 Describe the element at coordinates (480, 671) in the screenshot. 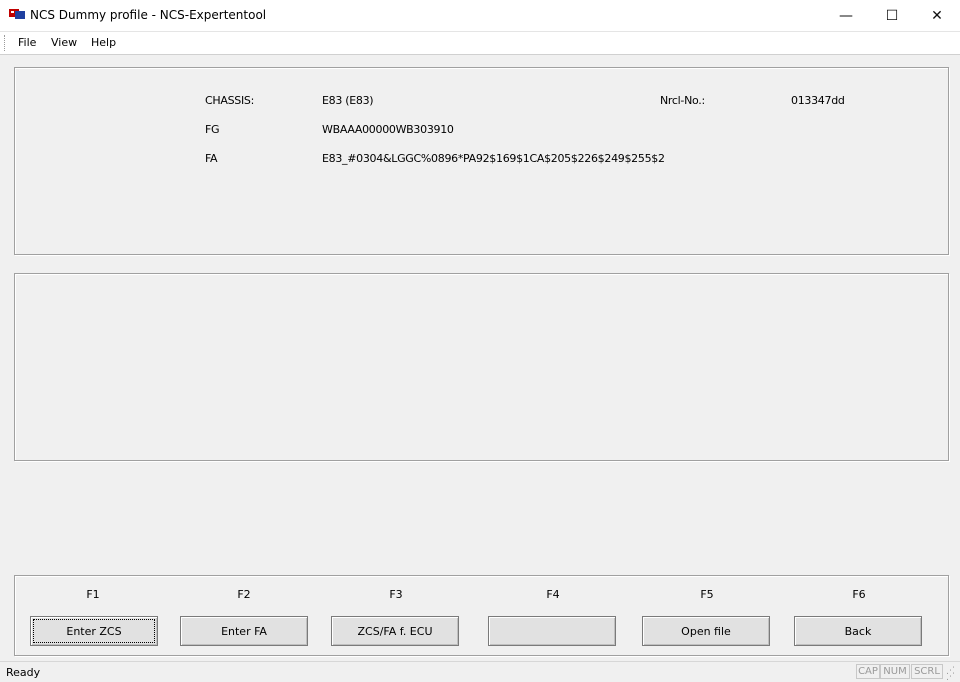

I see `status-bar: Ready CAP NUM SCRL ⋰ ⋰` at that location.